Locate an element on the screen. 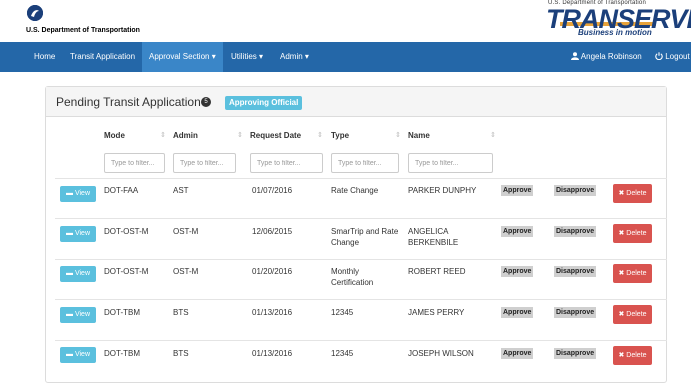 The image size is (691, 383). name-filter-input is located at coordinates (450, 163).